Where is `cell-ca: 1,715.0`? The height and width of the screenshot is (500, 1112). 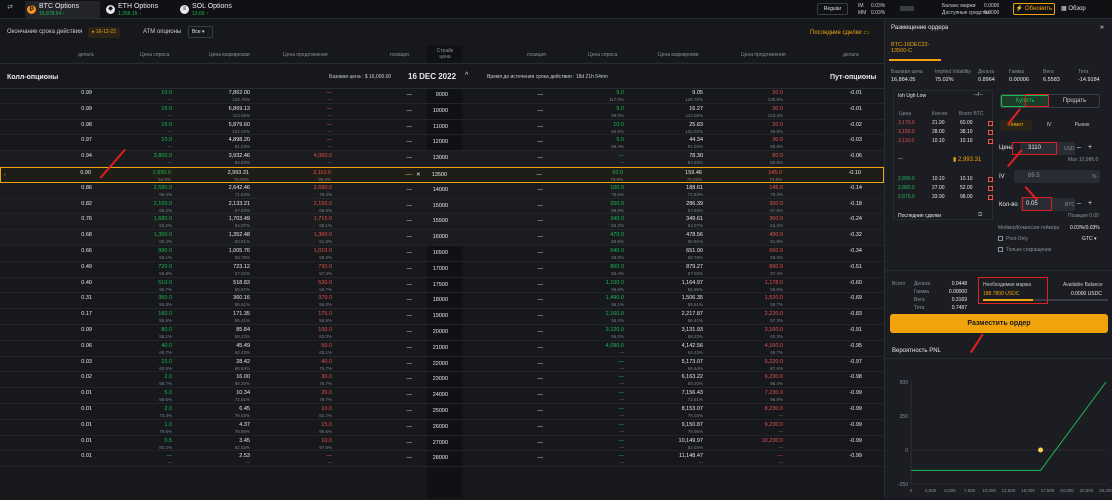
cell-ca: 1,715.0 is located at coordinates (323, 219).